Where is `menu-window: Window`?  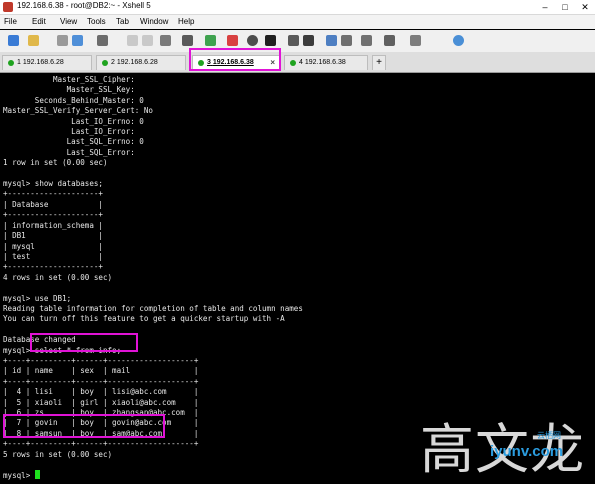 menu-window: Window is located at coordinates (154, 21).